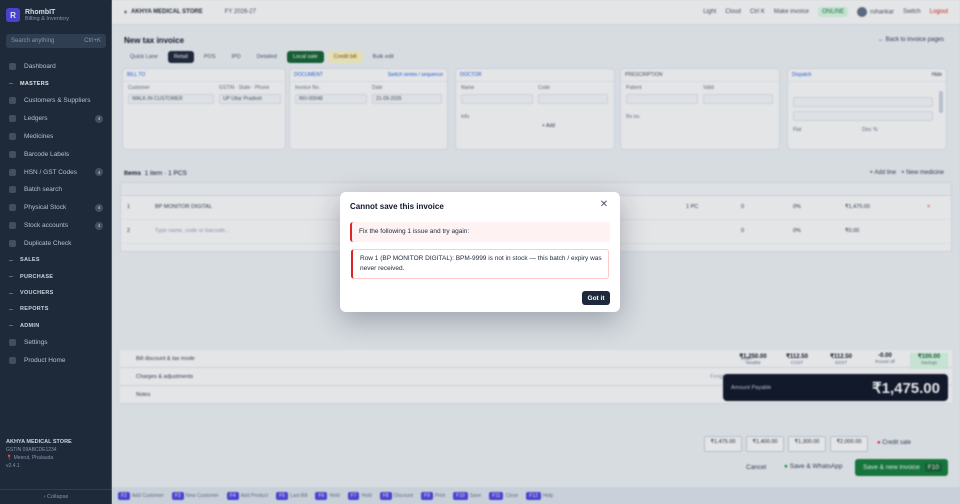  I want to click on close-icon: ✕, so click(604, 205).